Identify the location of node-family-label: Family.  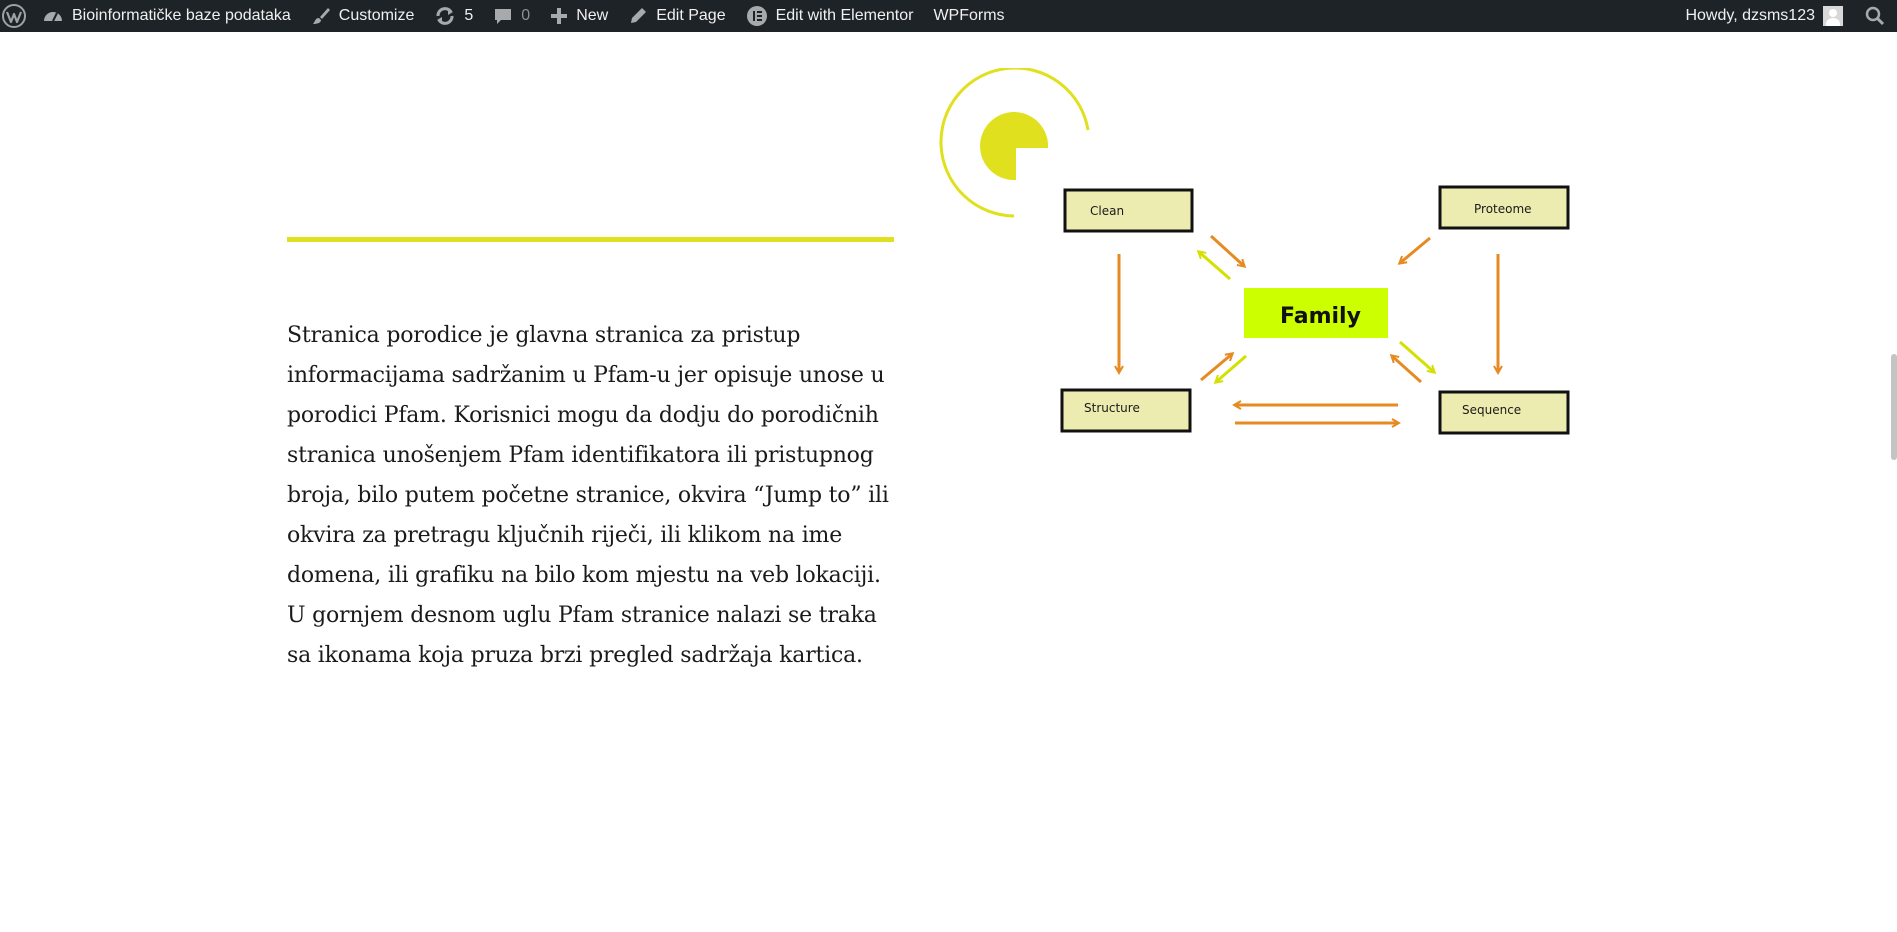
(1320, 316).